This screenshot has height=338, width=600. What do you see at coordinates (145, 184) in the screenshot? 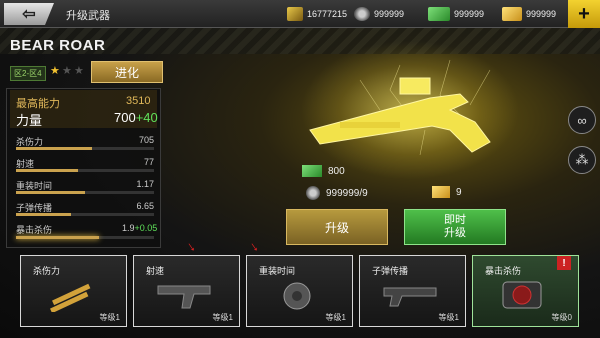
I see `stat-value: 1.17` at bounding box center [145, 184].